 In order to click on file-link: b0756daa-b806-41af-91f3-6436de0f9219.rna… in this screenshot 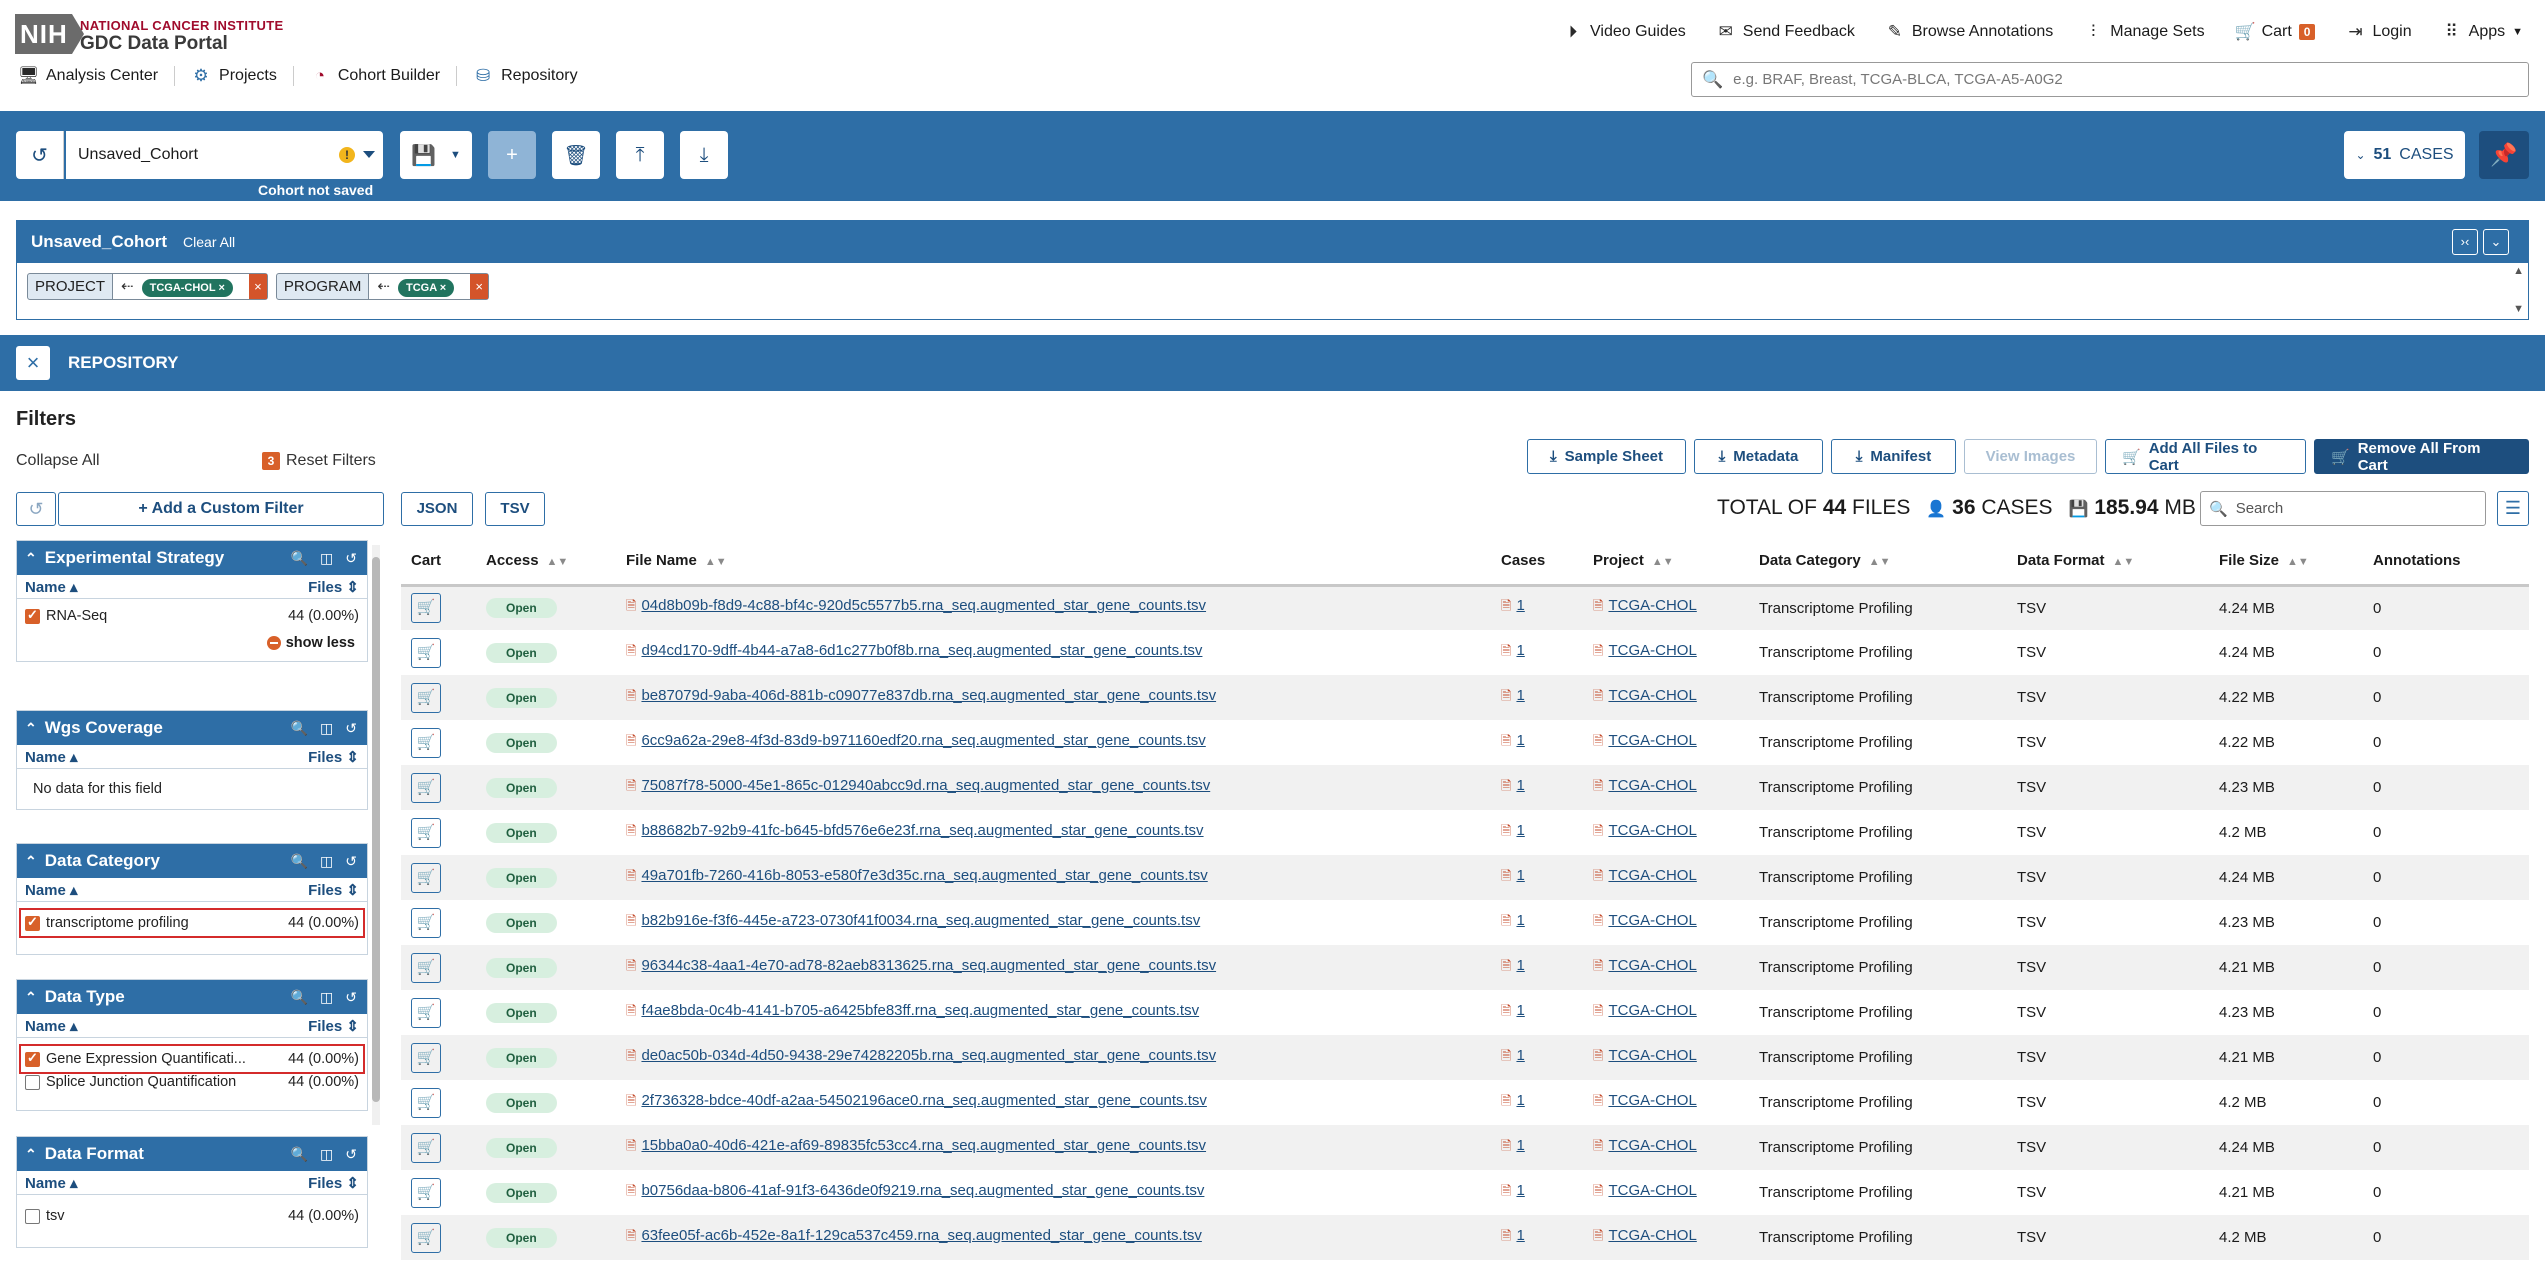, I will do `click(922, 1190)`.